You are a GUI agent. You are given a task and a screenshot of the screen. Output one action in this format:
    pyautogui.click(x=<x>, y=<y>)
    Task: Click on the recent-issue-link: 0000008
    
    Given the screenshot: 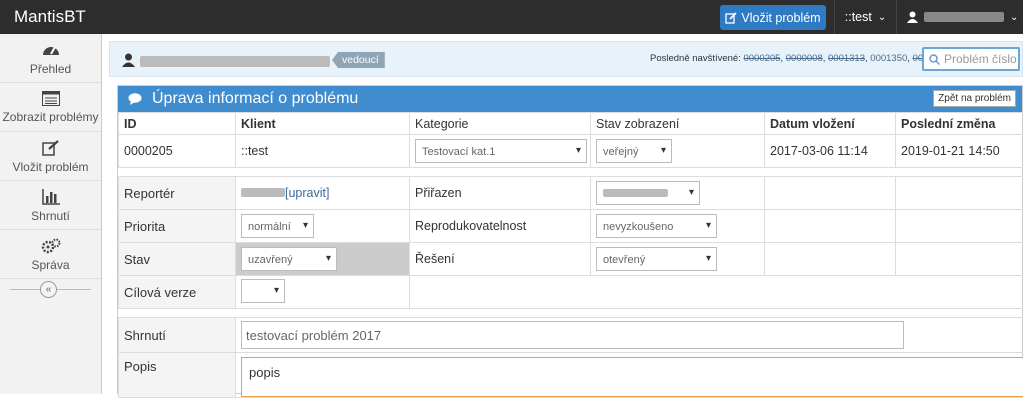 What is the action you would take?
    pyautogui.click(x=804, y=58)
    